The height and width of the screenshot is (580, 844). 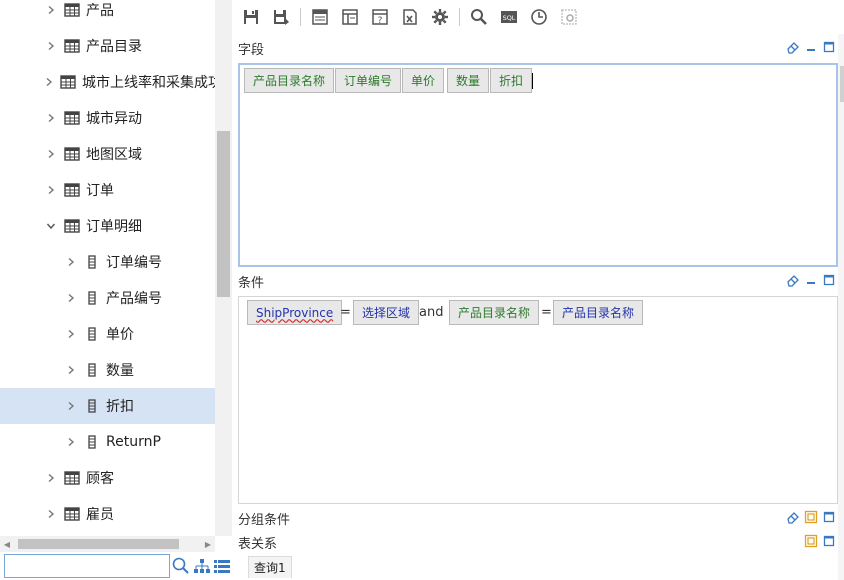 I want to click on tree-item-table: 订单, so click(x=107, y=190).